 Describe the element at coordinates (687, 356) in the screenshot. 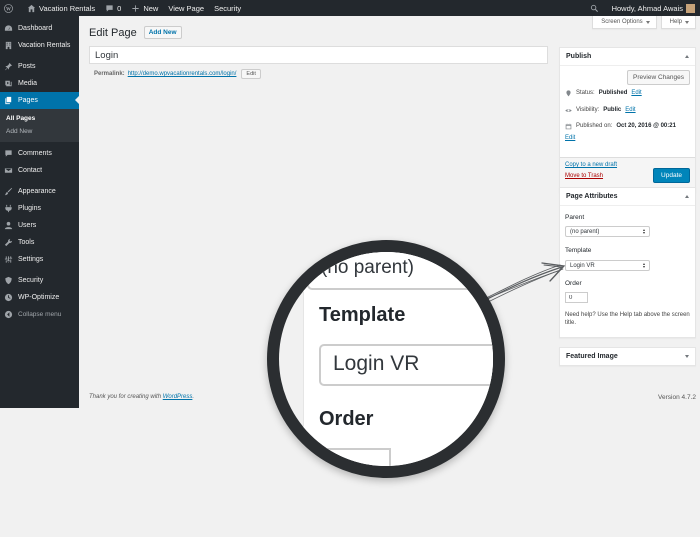

I see `expand-arrow-down-icon` at that location.